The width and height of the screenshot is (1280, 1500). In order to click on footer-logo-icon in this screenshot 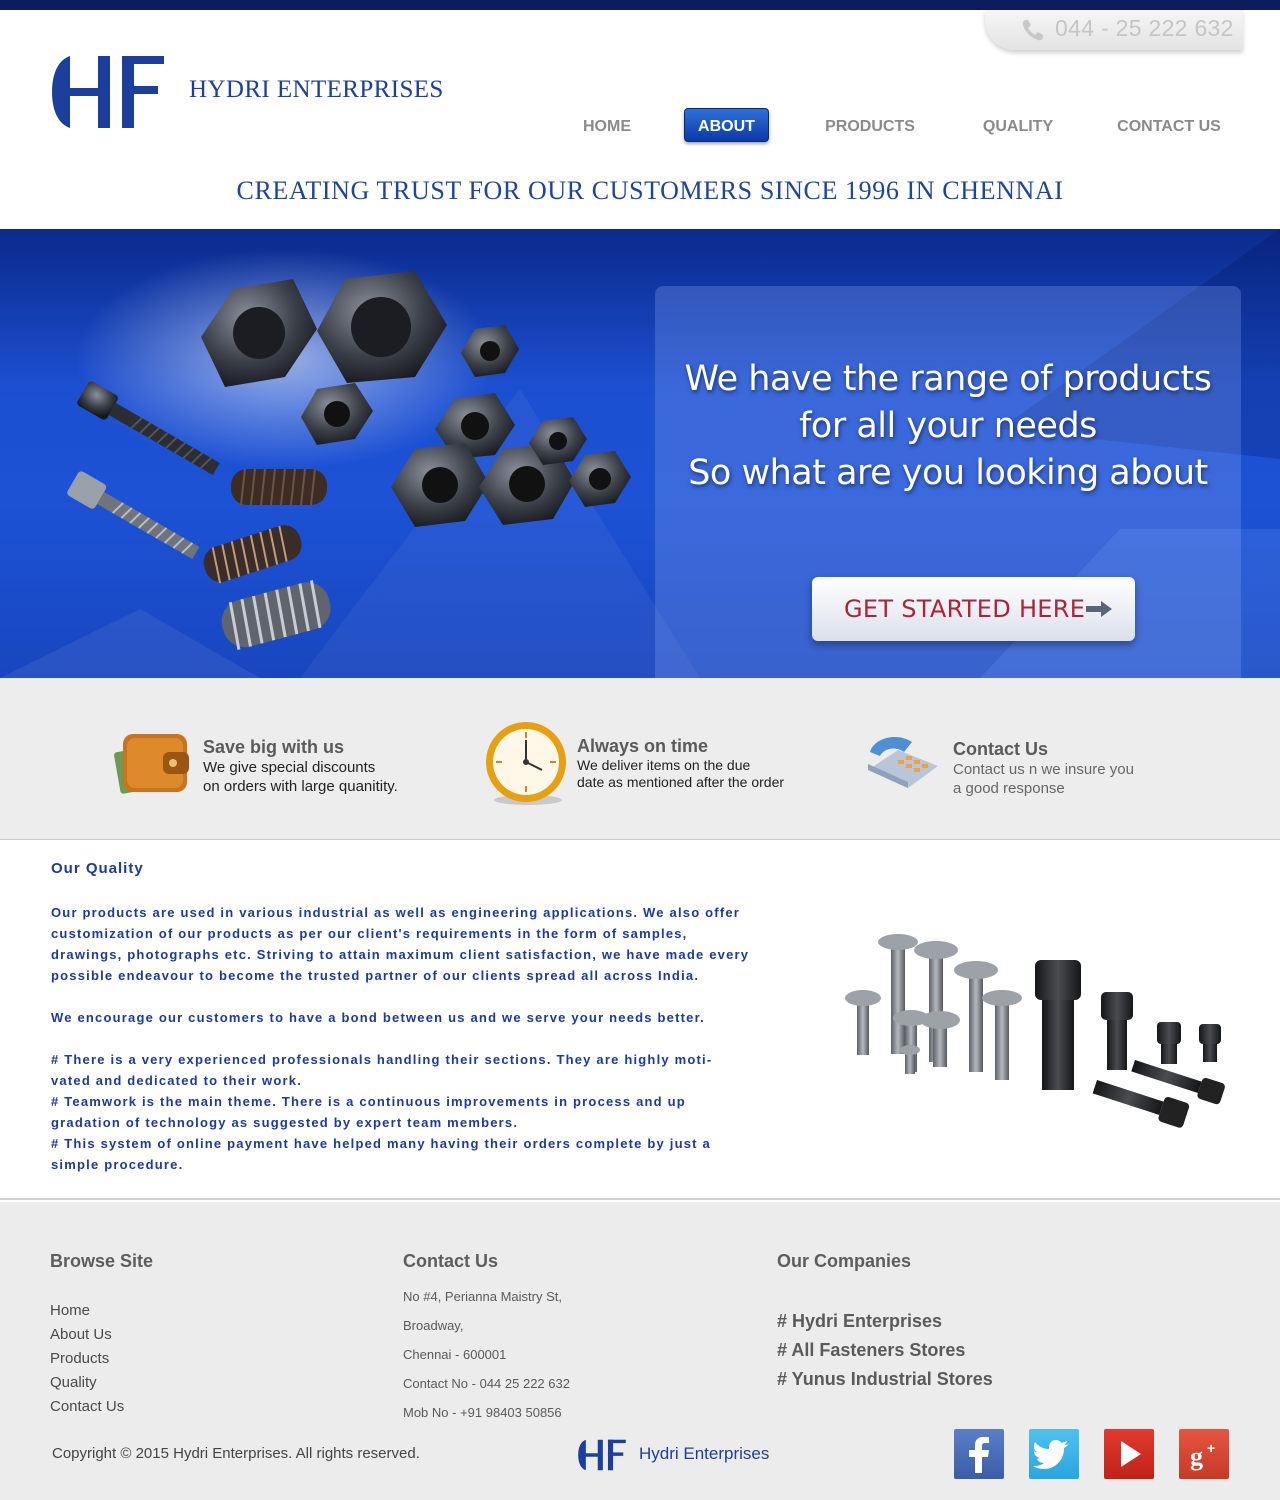, I will do `click(602, 1455)`.